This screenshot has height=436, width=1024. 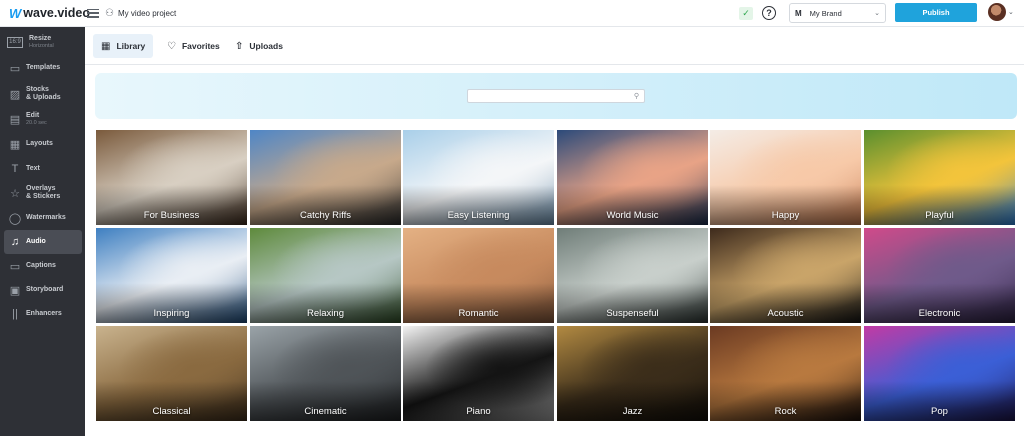 I want to click on sidebar-item-audio: ♫ Audio, so click(x=43, y=242).